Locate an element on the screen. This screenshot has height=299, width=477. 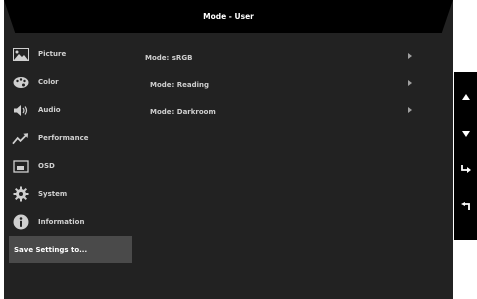
sidebar-item-system: System is located at coordinates (70, 194).